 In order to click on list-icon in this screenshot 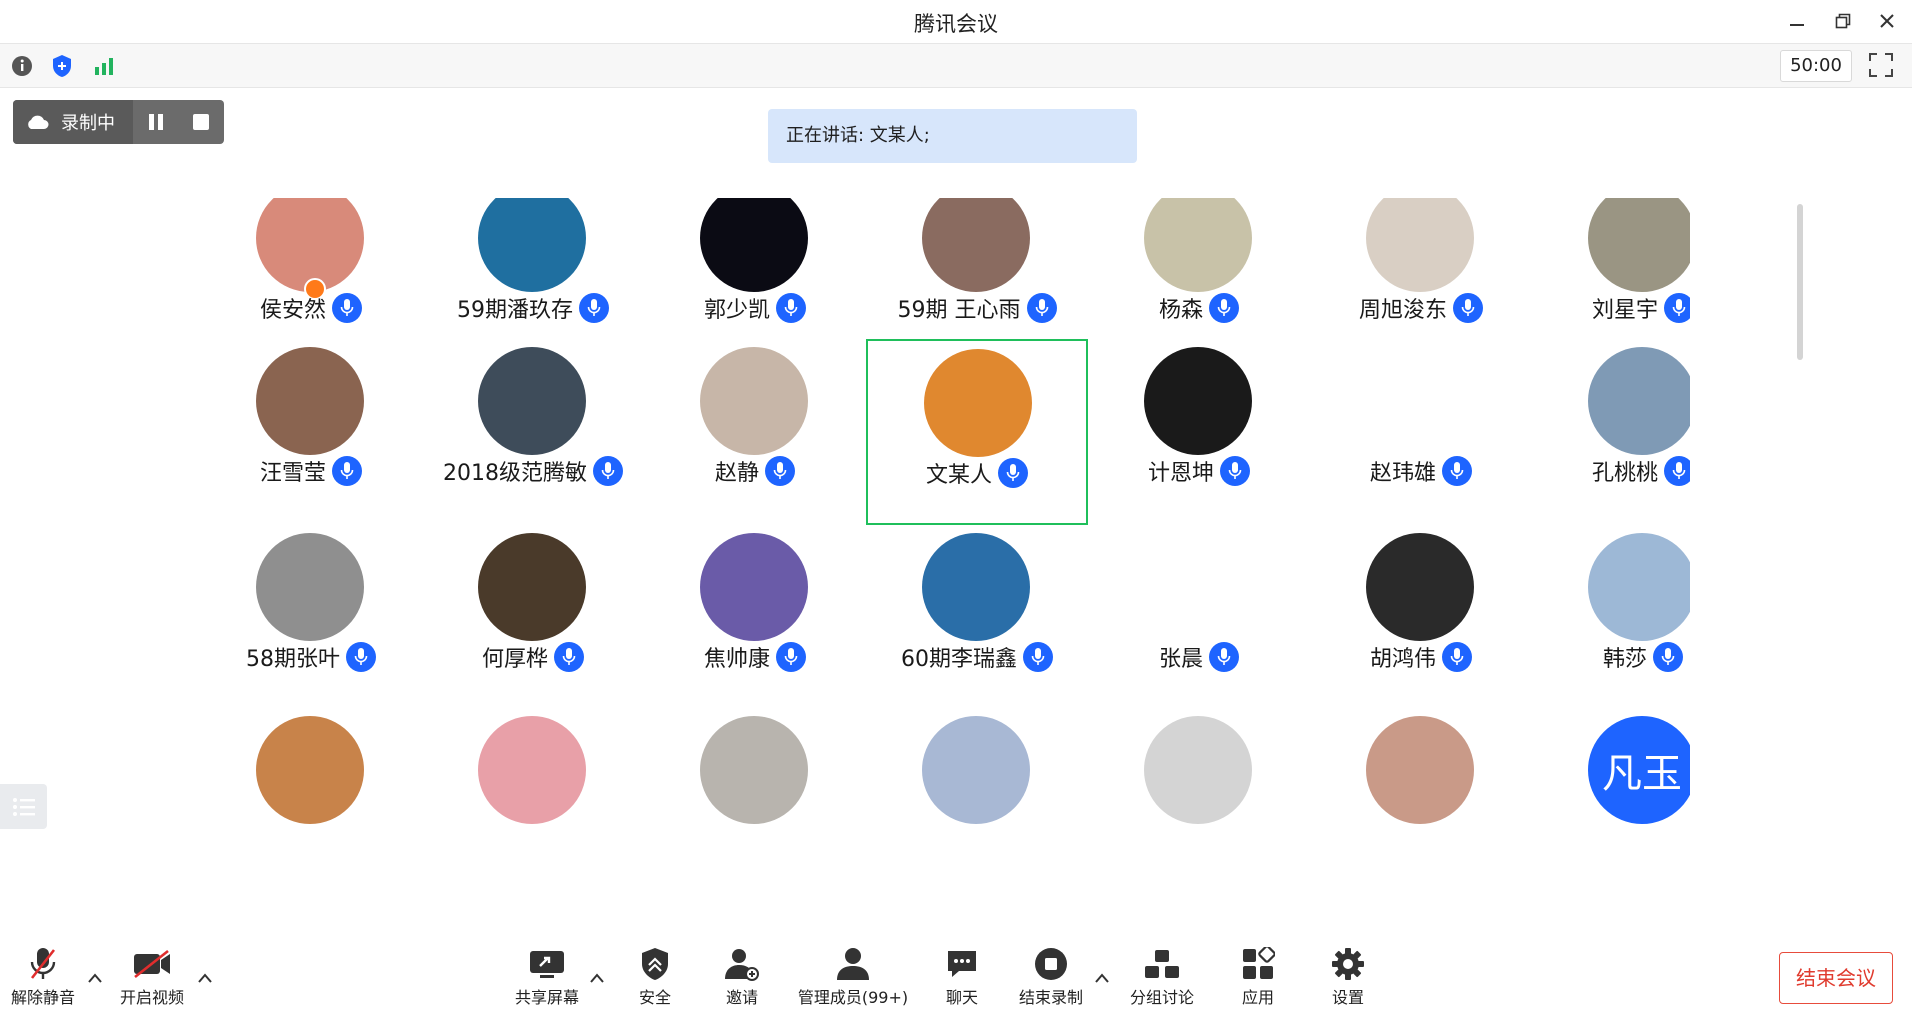, I will do `click(23, 806)`.